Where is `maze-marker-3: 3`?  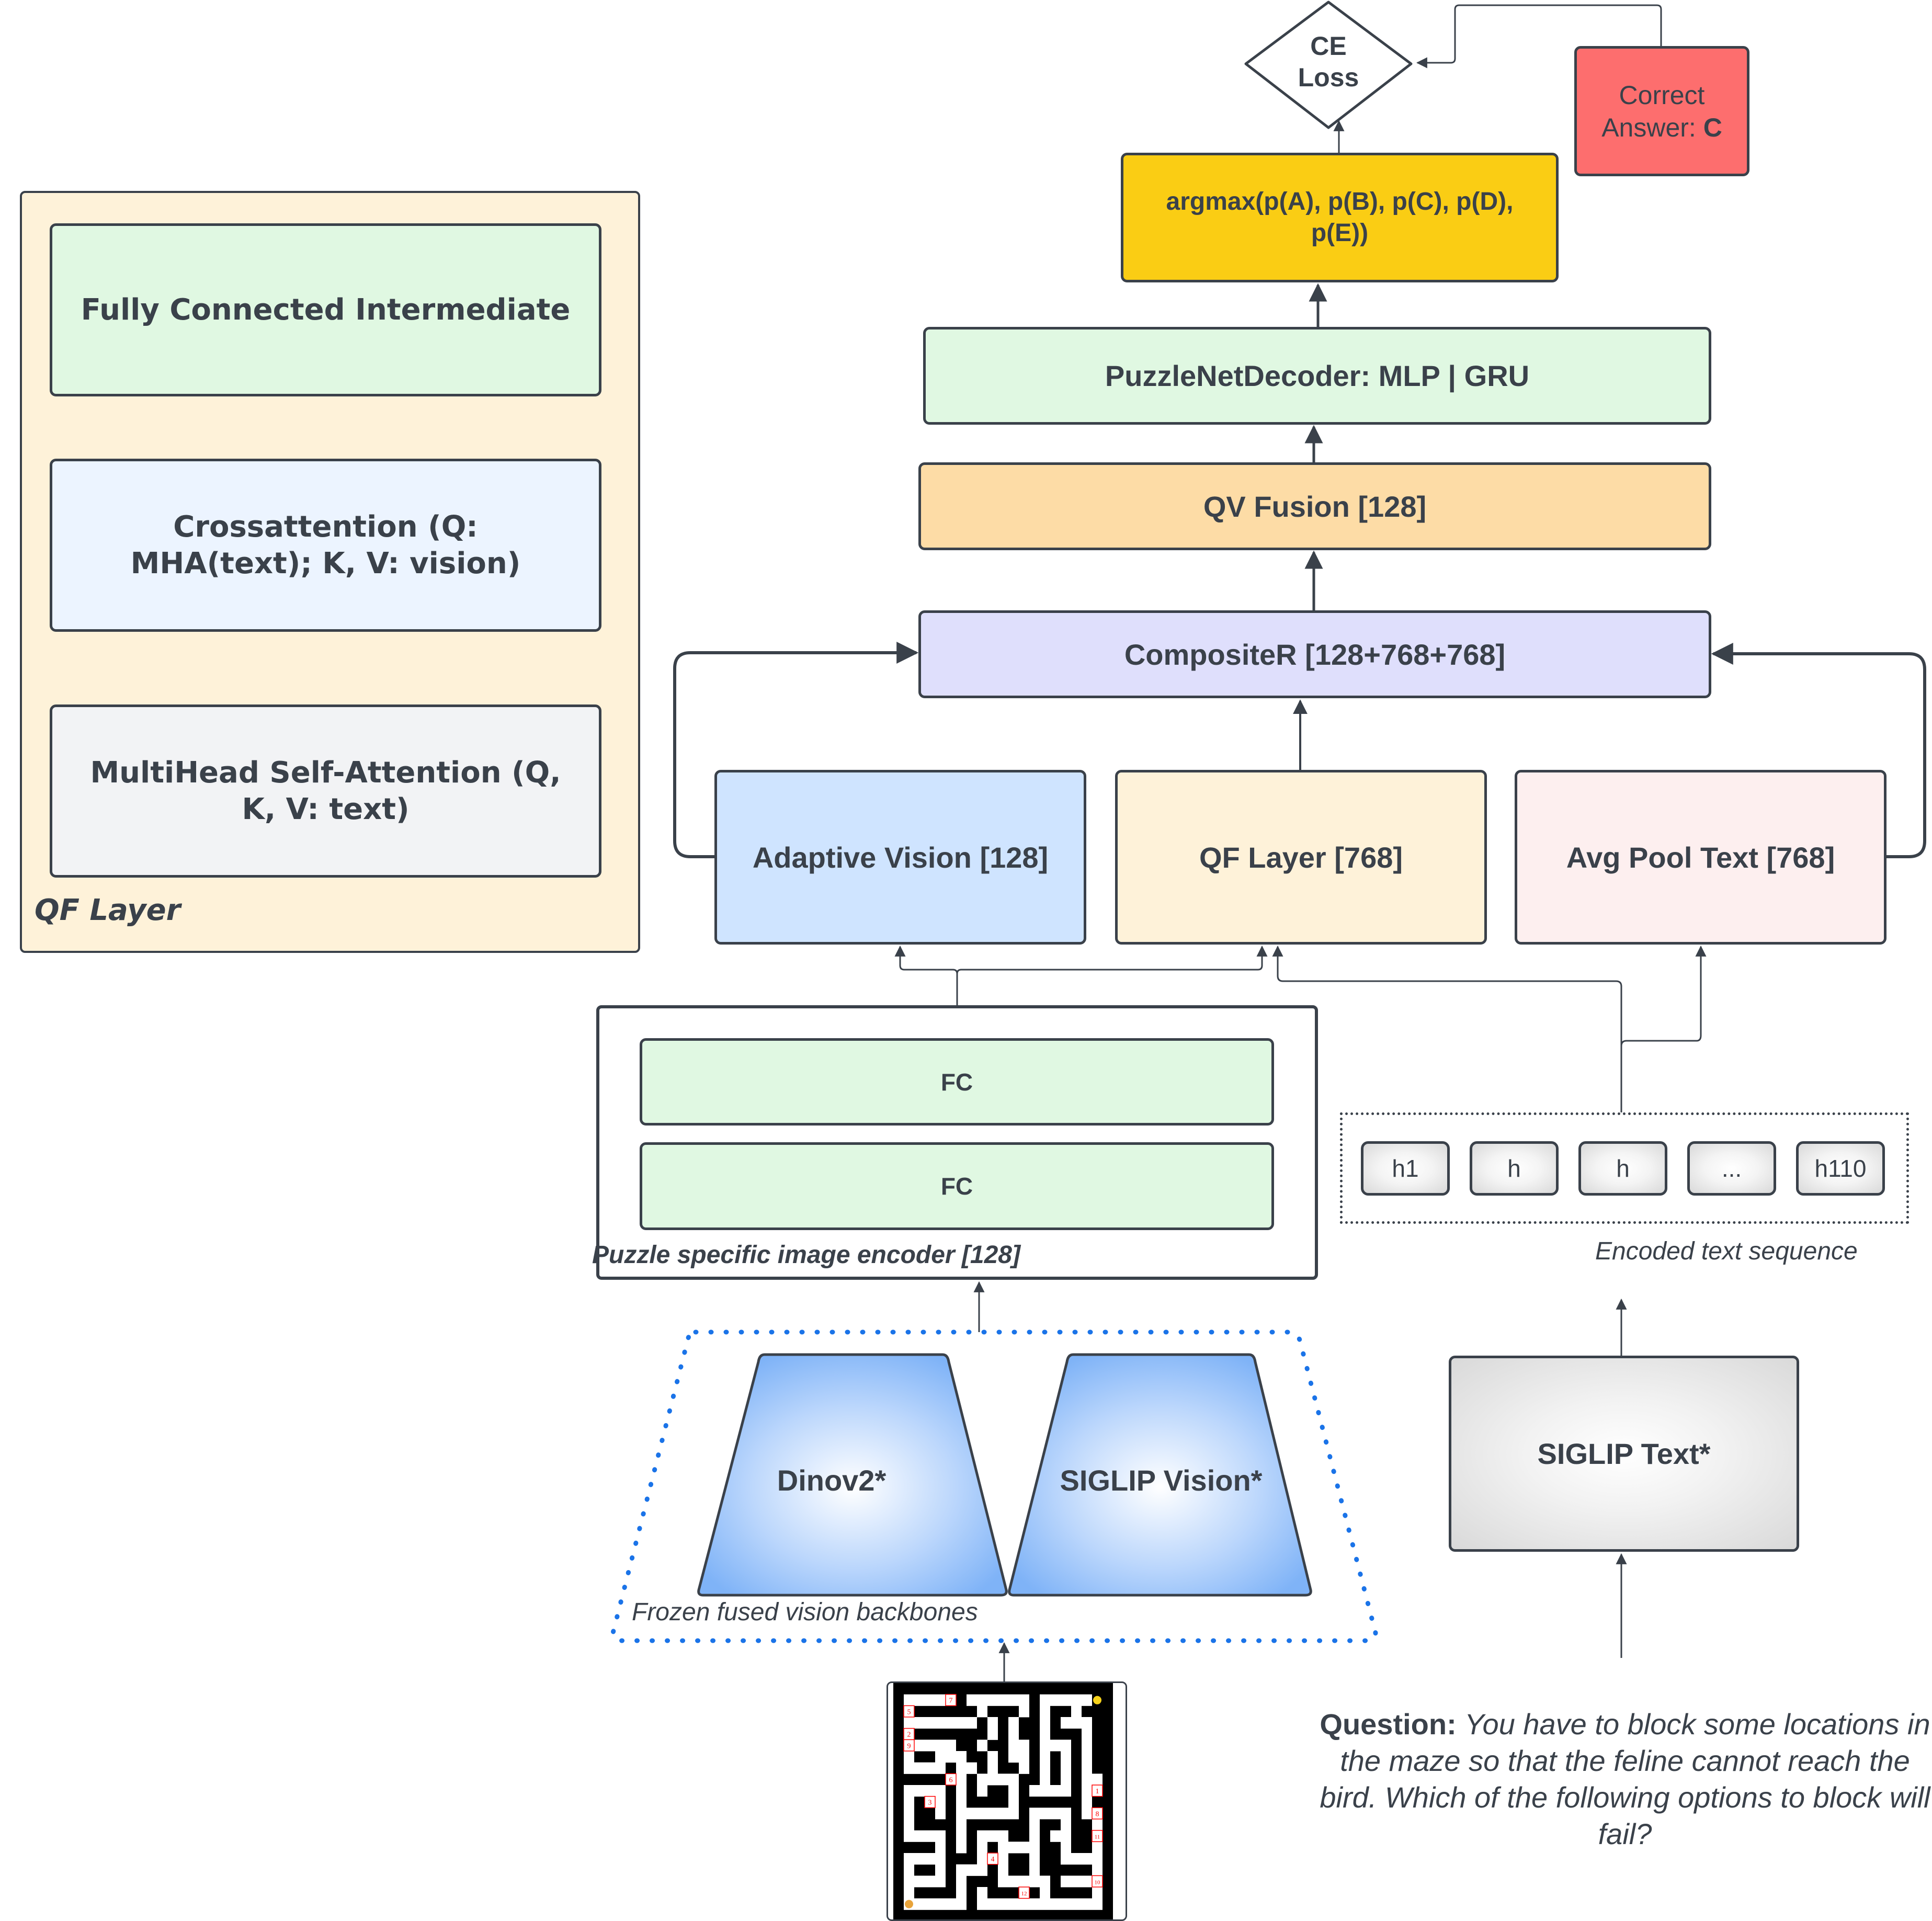 maze-marker-3: 3 is located at coordinates (930, 1802).